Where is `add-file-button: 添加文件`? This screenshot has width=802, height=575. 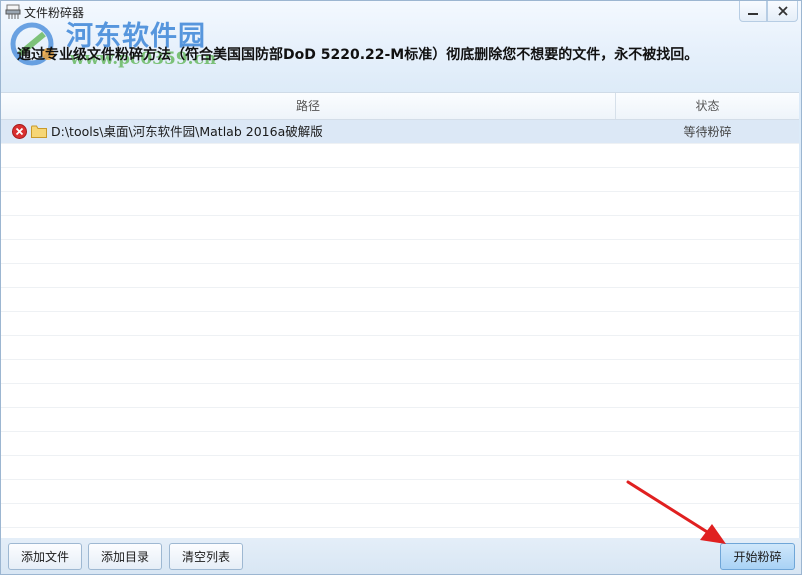
add-file-button: 添加文件 is located at coordinates (45, 556).